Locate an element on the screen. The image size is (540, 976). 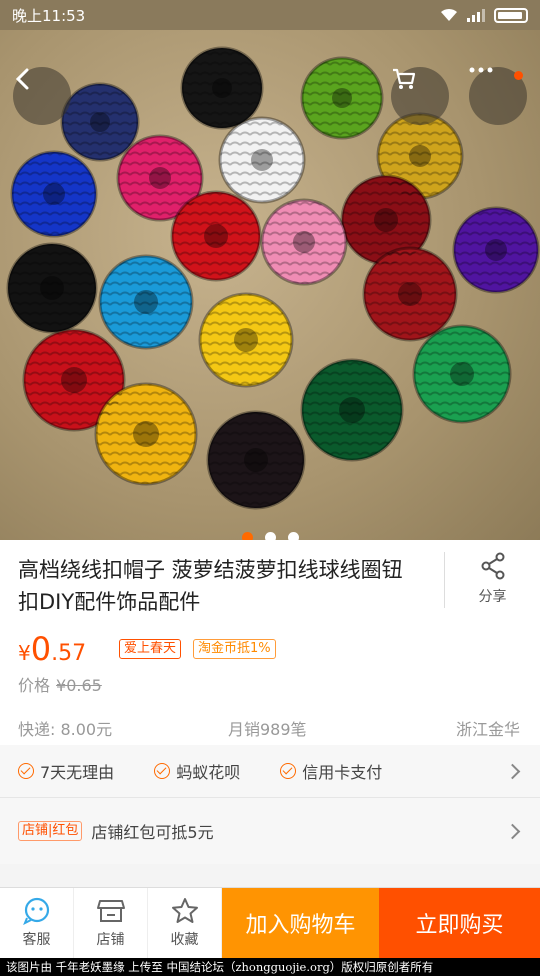
share-button: 分享 is located at coordinates (492, 580).